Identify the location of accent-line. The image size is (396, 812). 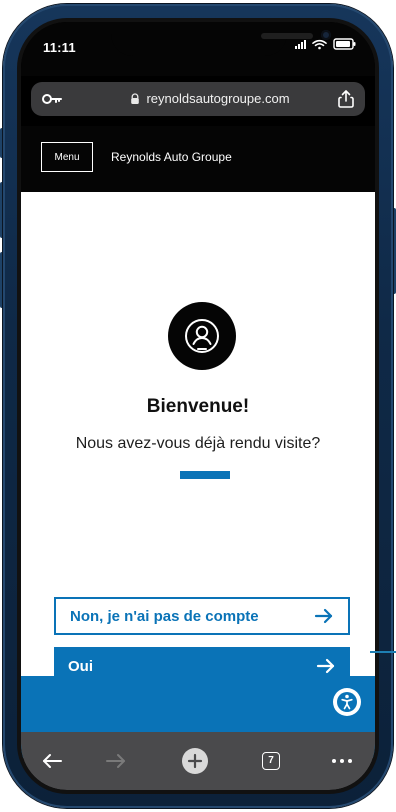
(205, 475).